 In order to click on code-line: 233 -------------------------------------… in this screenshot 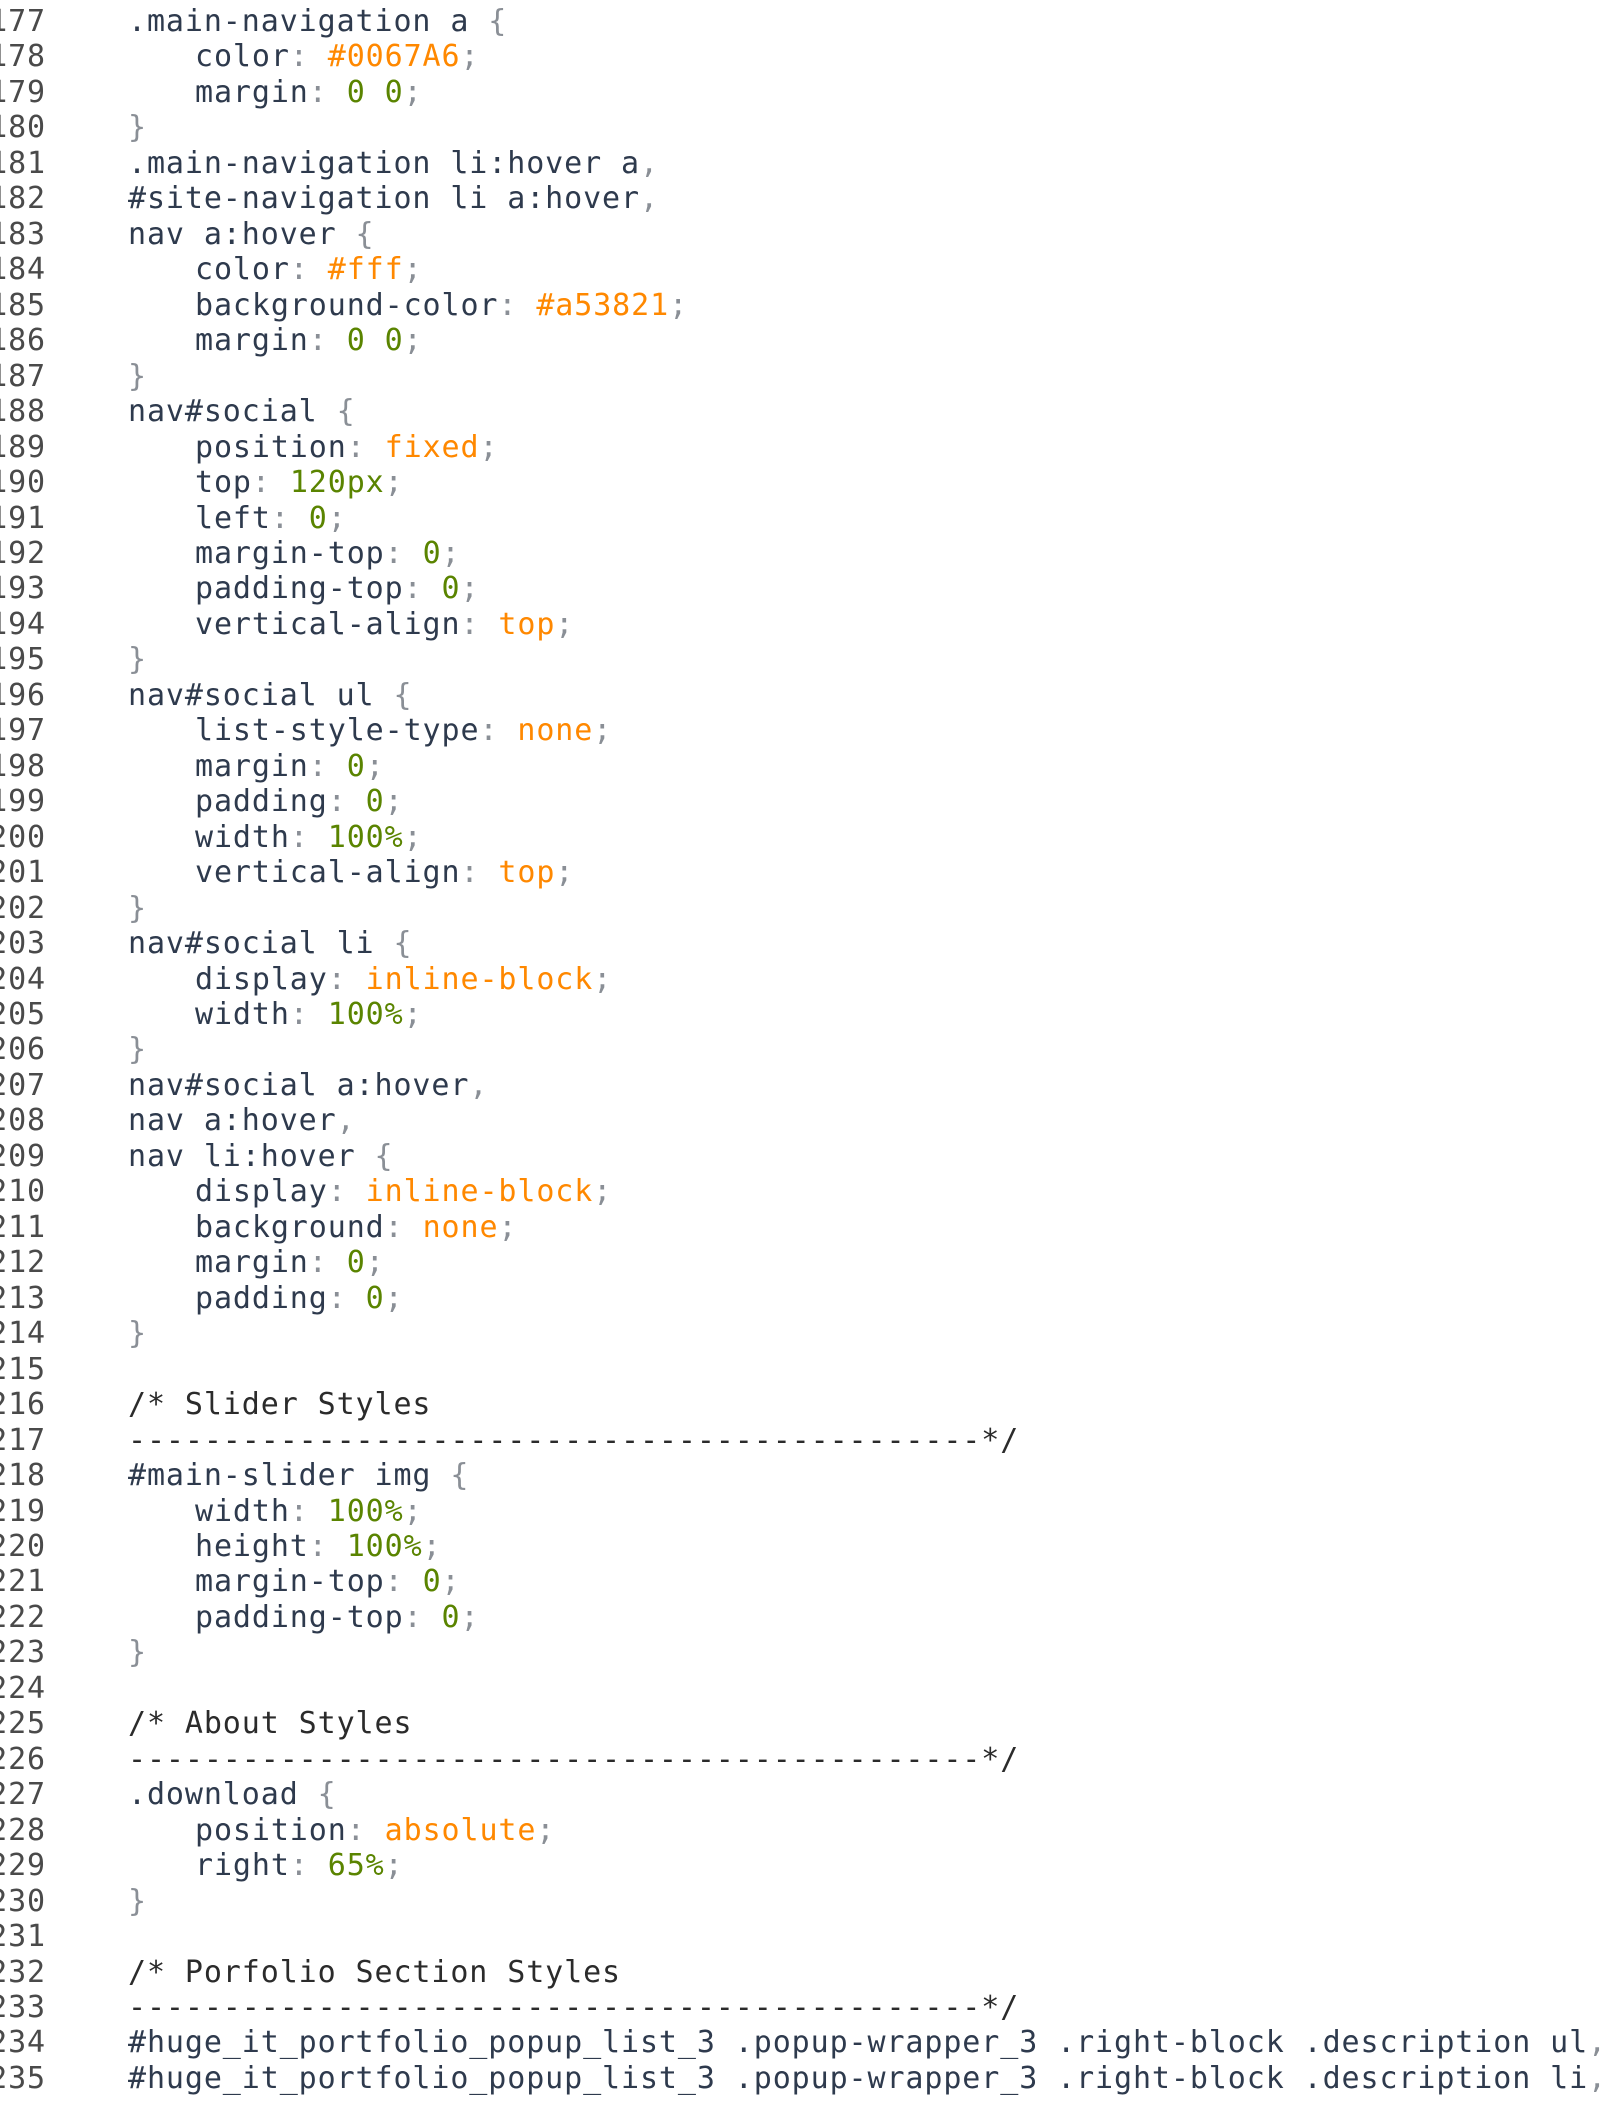, I will do `click(800, 2007)`.